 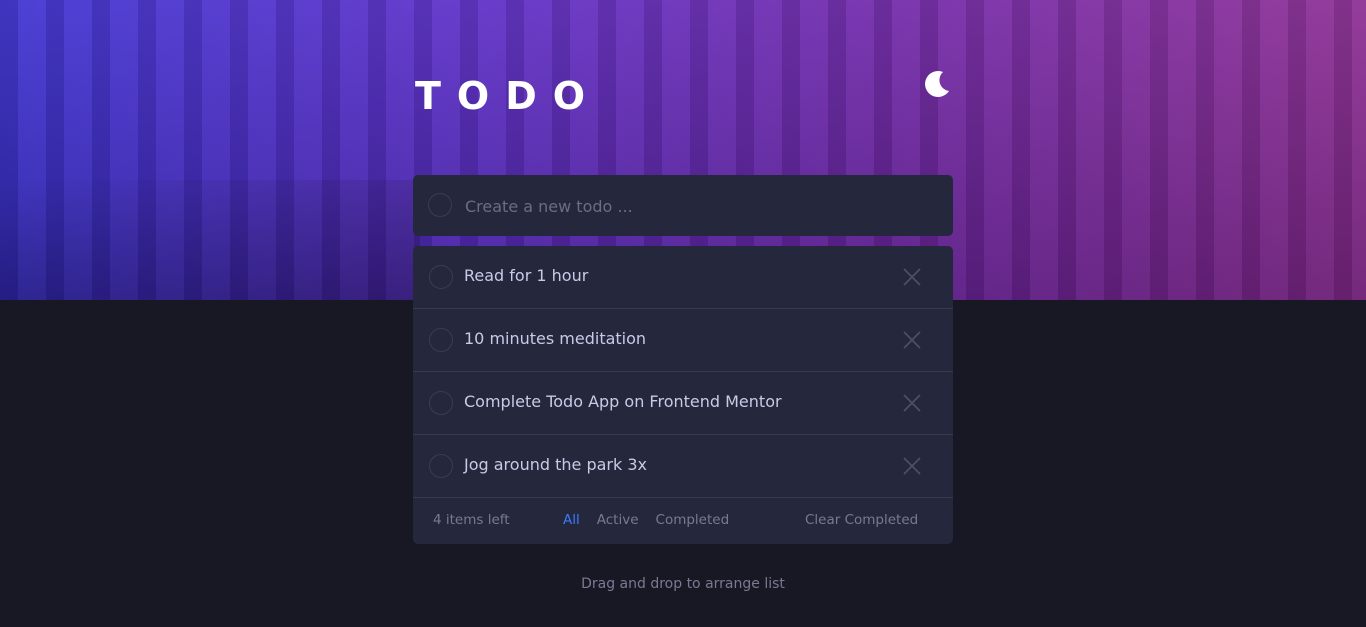 I want to click on clear-completed-button: Clear Completed, so click(x=861, y=520).